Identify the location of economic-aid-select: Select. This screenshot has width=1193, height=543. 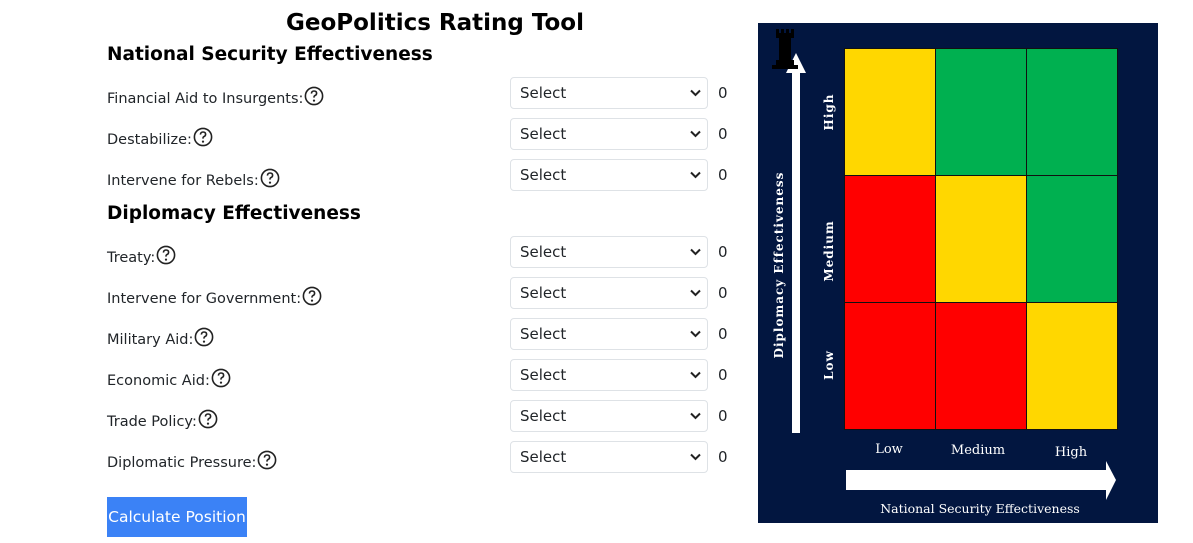
(609, 375).